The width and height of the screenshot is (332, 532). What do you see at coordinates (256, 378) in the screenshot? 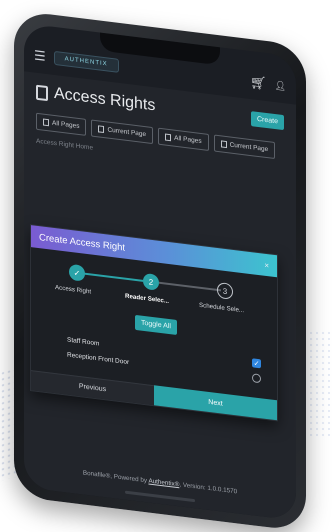
I see `checkbox-unchecked` at bounding box center [256, 378].